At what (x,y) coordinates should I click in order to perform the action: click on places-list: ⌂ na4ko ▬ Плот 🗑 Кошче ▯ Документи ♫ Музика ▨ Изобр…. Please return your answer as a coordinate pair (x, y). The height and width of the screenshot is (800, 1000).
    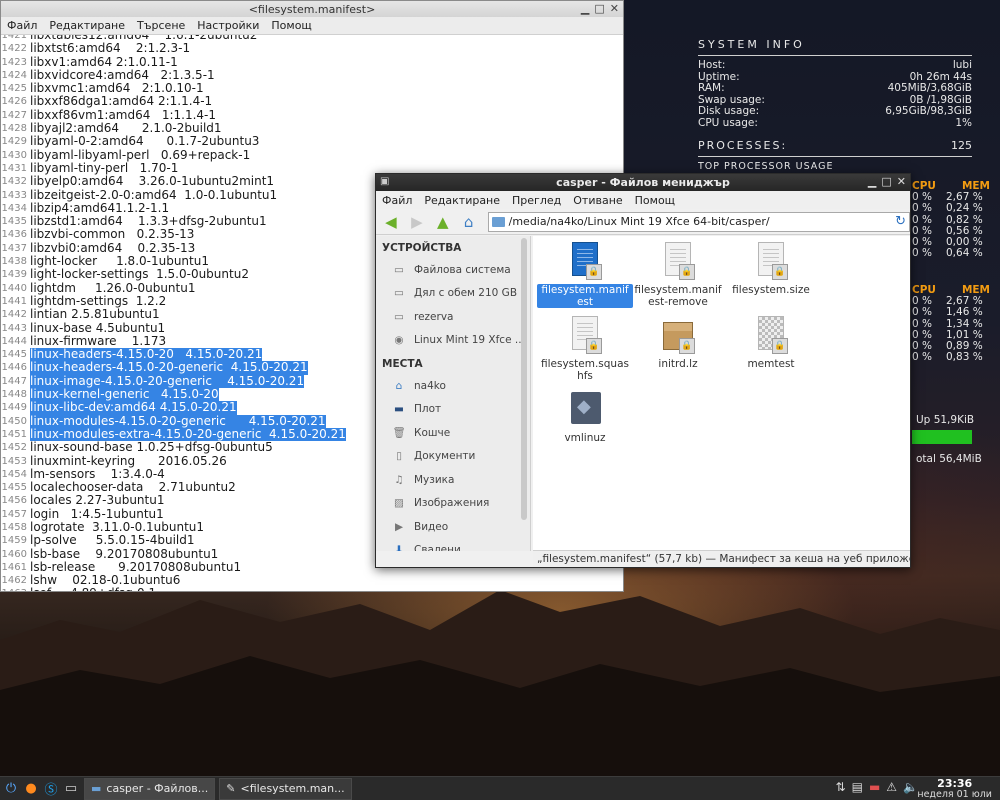
    Looking at the image, I should click on (453, 462).